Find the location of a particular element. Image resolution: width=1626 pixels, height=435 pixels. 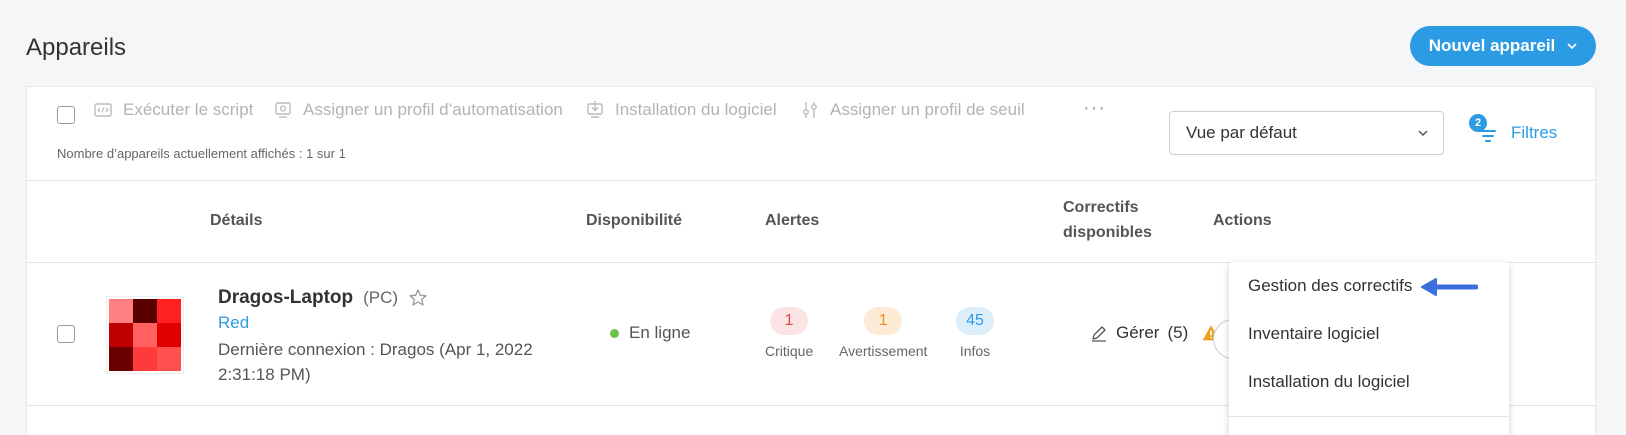

sliders-icon is located at coordinates (810, 110).